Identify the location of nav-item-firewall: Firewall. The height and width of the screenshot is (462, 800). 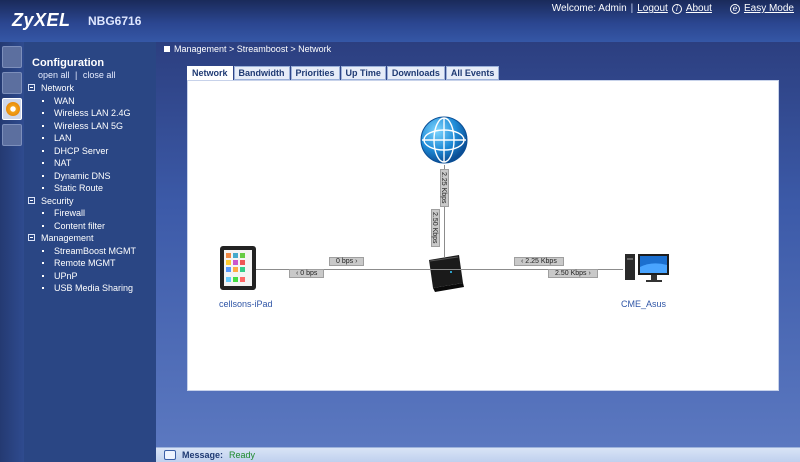
(91, 213).